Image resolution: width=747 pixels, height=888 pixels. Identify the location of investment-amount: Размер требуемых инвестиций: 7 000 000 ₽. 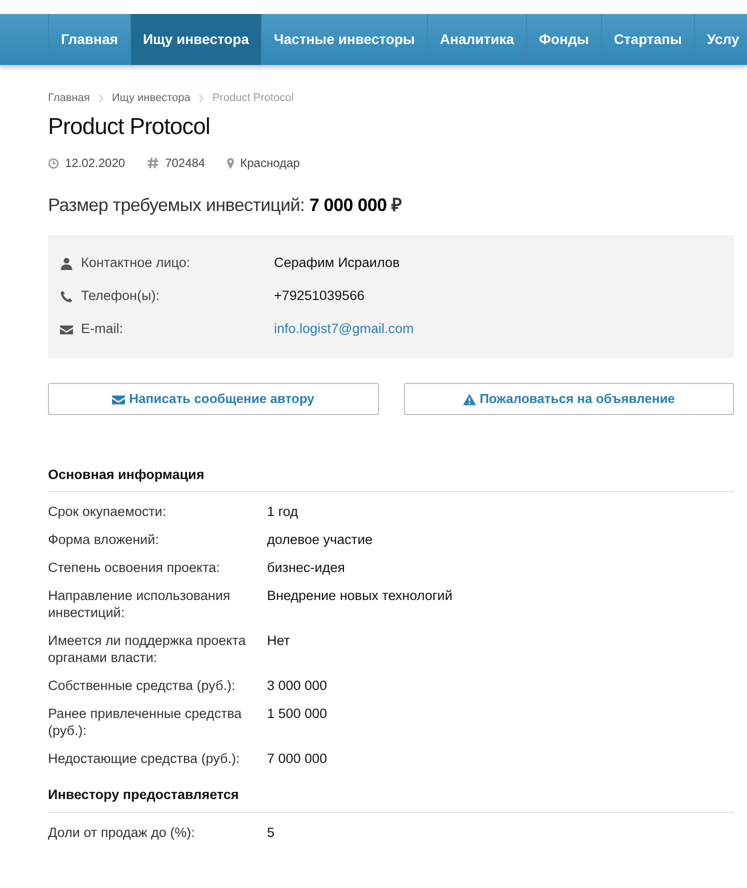
(225, 206).